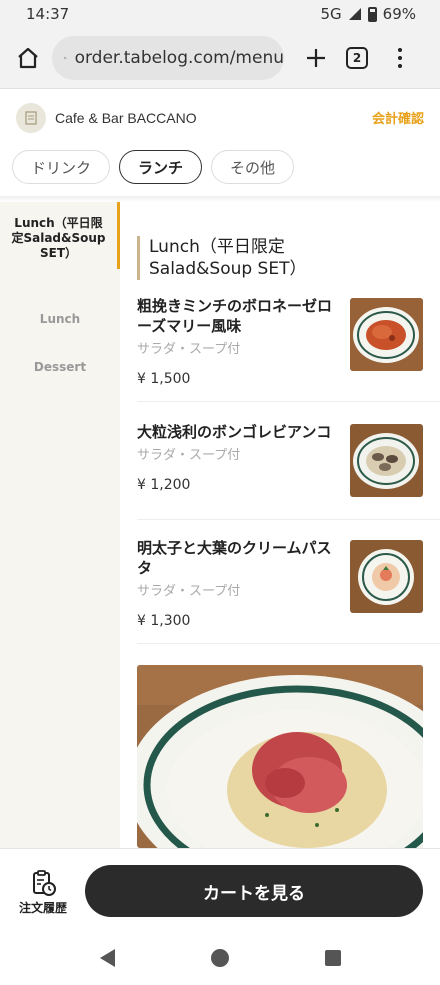  What do you see at coordinates (31, 117) in the screenshot?
I see `shop-logo-icon` at bounding box center [31, 117].